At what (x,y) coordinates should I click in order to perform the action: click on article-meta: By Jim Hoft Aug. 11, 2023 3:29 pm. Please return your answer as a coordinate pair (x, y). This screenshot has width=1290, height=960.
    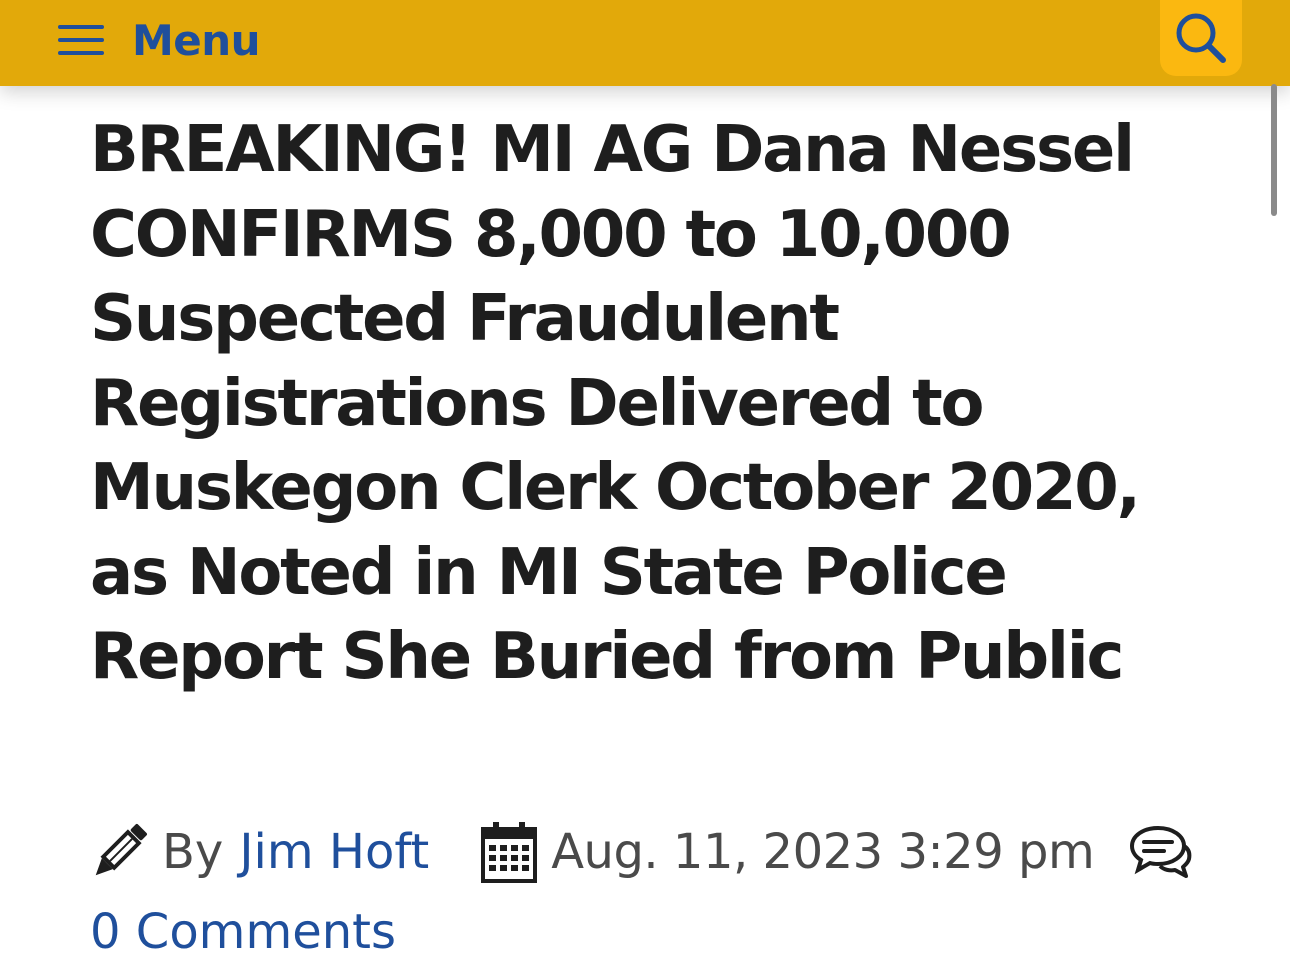
    Looking at the image, I should click on (668, 852).